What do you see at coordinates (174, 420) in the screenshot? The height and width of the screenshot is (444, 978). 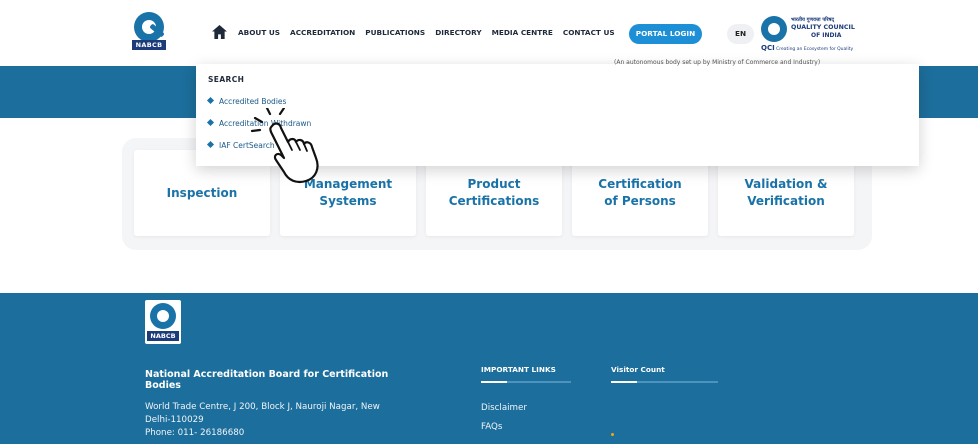 I see `address-line-2: Delhi-110029` at bounding box center [174, 420].